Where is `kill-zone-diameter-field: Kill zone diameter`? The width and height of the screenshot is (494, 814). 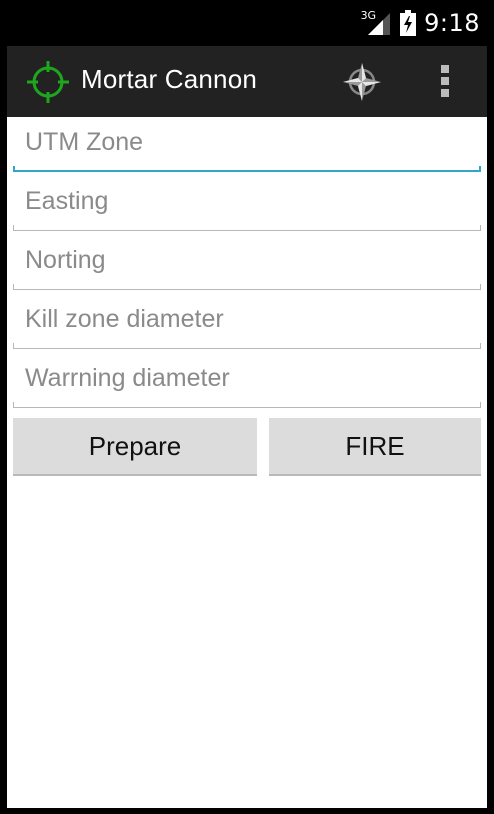 kill-zone-diameter-field: Kill zone diameter is located at coordinates (247, 324).